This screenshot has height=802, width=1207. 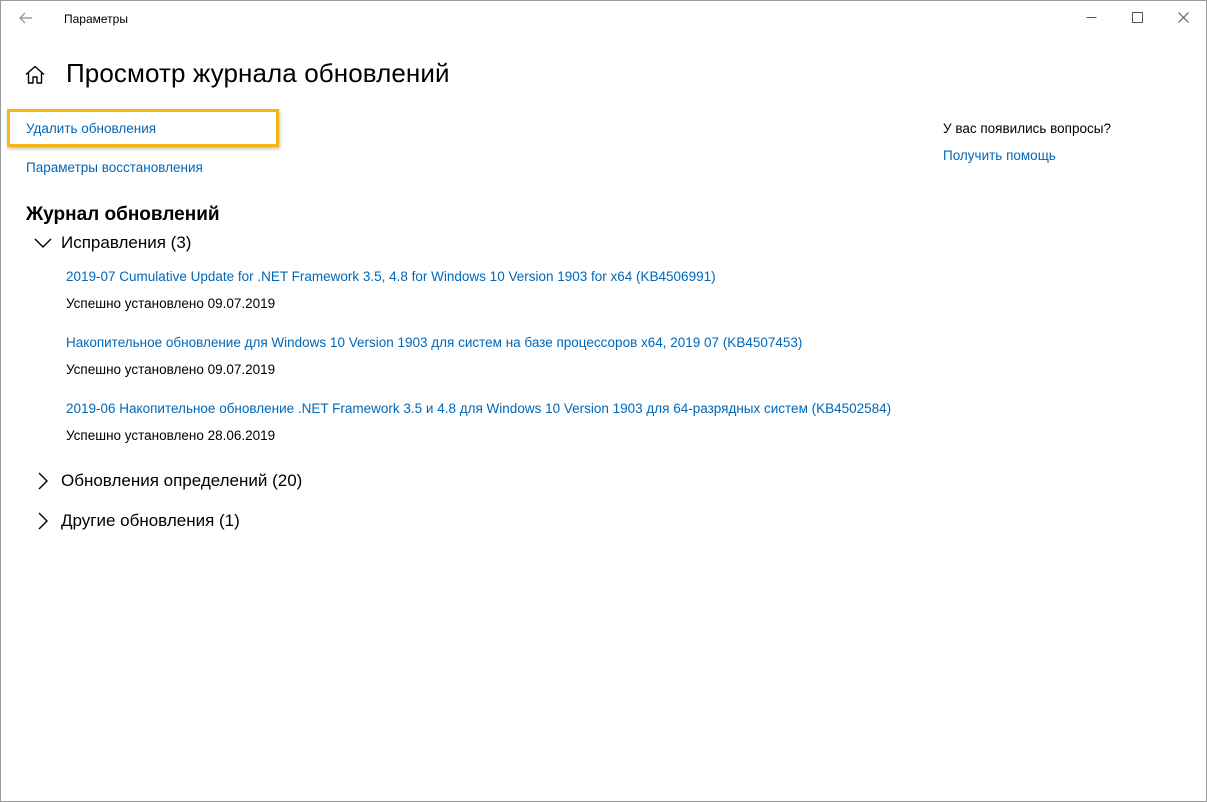 I want to click on update-status: Успешно установлено 28.06.2019, so click(x=171, y=435).